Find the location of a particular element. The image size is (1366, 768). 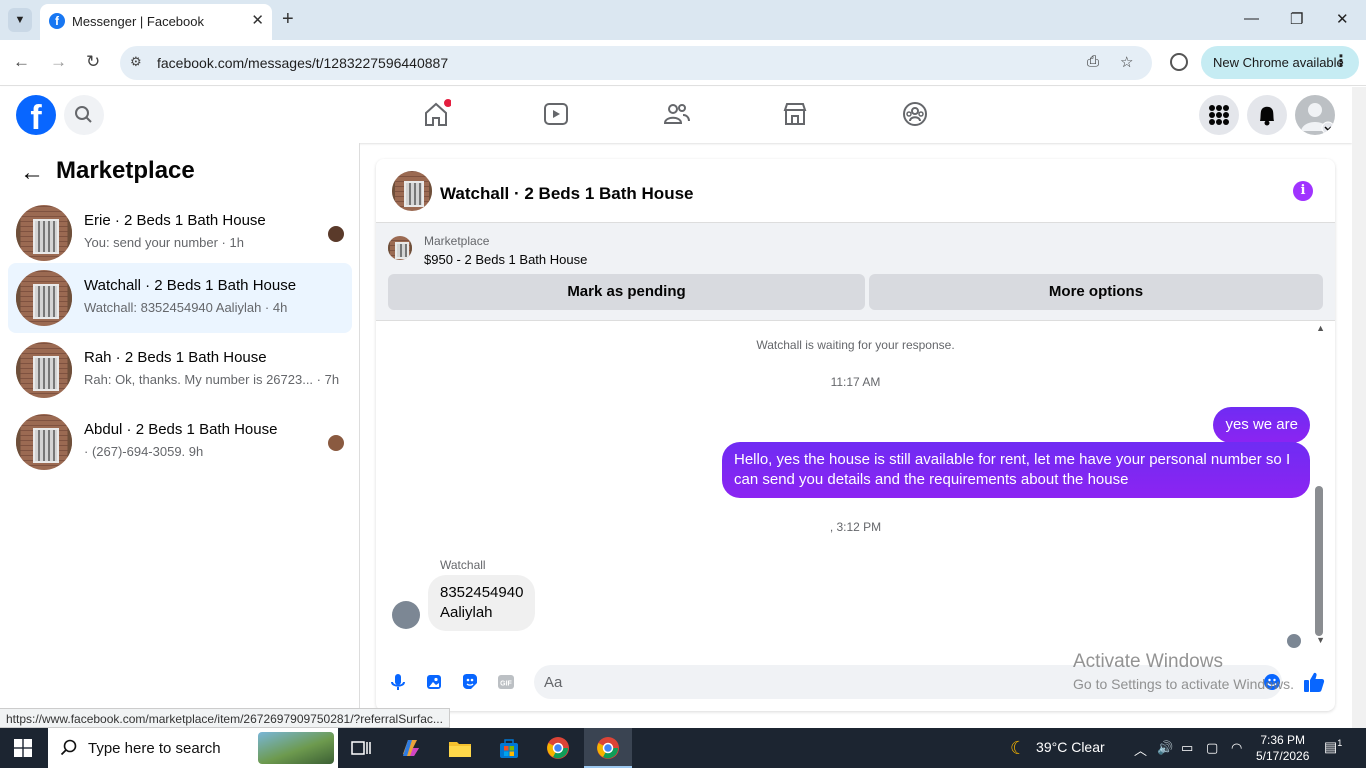

video-icon is located at coordinates (556, 114).